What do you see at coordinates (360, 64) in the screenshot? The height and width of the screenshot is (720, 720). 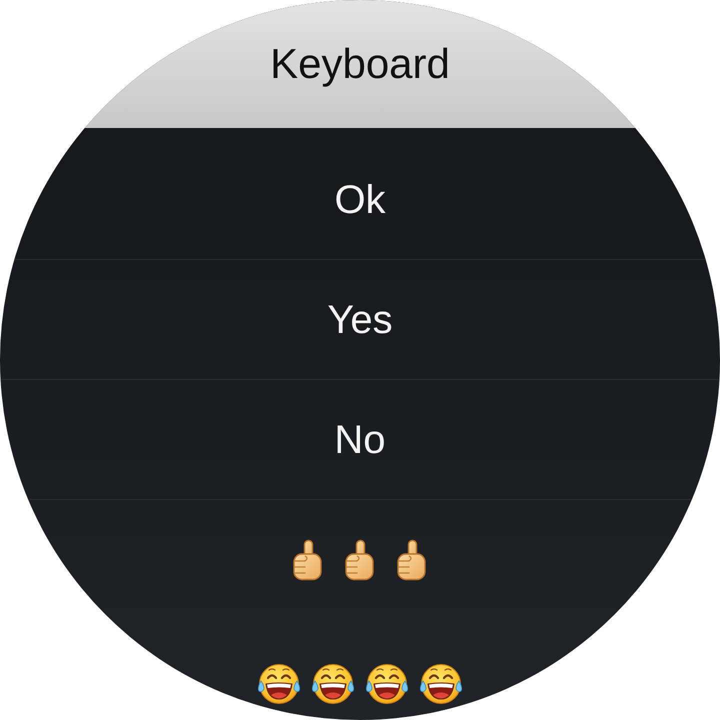 I see `header-title: Keyboard` at bounding box center [360, 64].